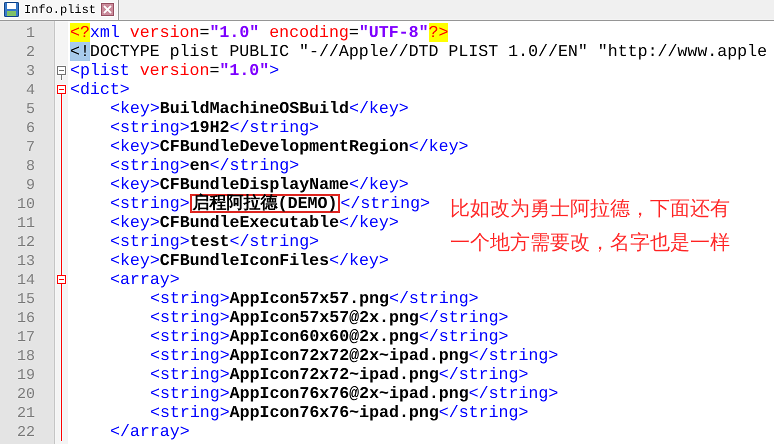 The height and width of the screenshot is (444, 774). What do you see at coordinates (25, 432) in the screenshot?
I see `line-number: 22` at bounding box center [25, 432].